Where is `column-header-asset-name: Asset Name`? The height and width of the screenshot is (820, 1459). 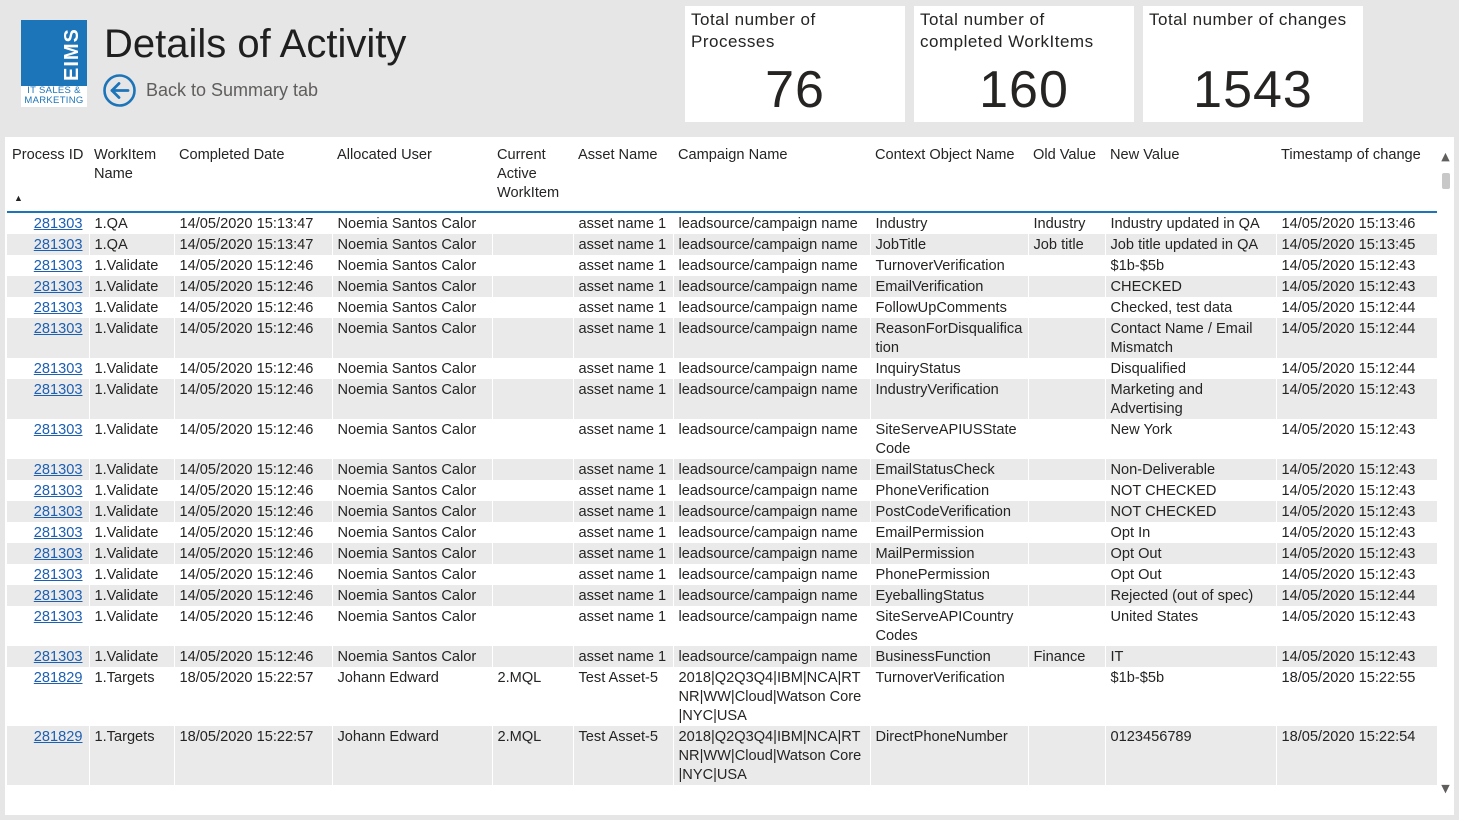 column-header-asset-name: Asset Name is located at coordinates (623, 175).